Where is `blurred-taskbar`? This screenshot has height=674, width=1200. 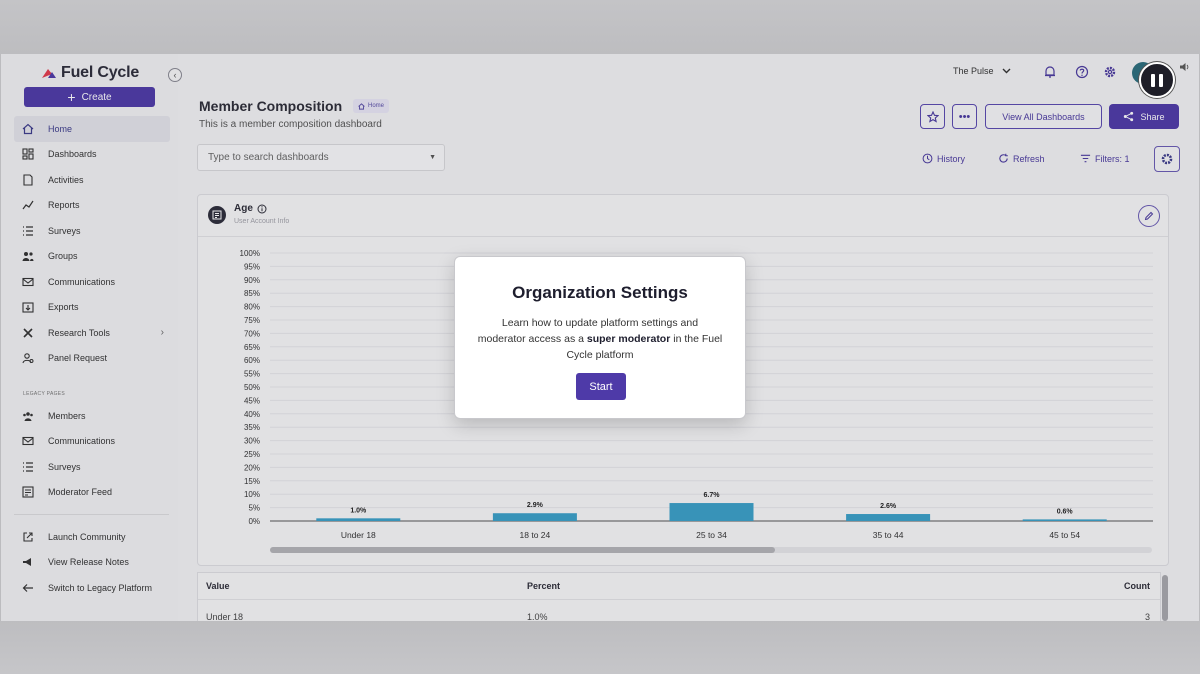
blurred-taskbar is located at coordinates (600, 647).